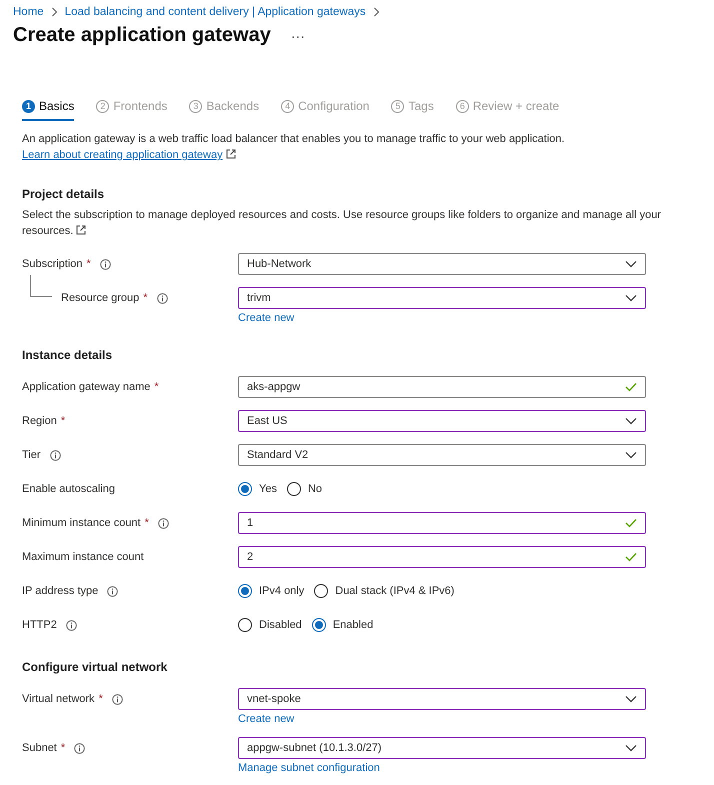 This screenshot has width=714, height=785. Describe the element at coordinates (83, 557) in the screenshot. I see `field-label: Maximum instance count` at that location.